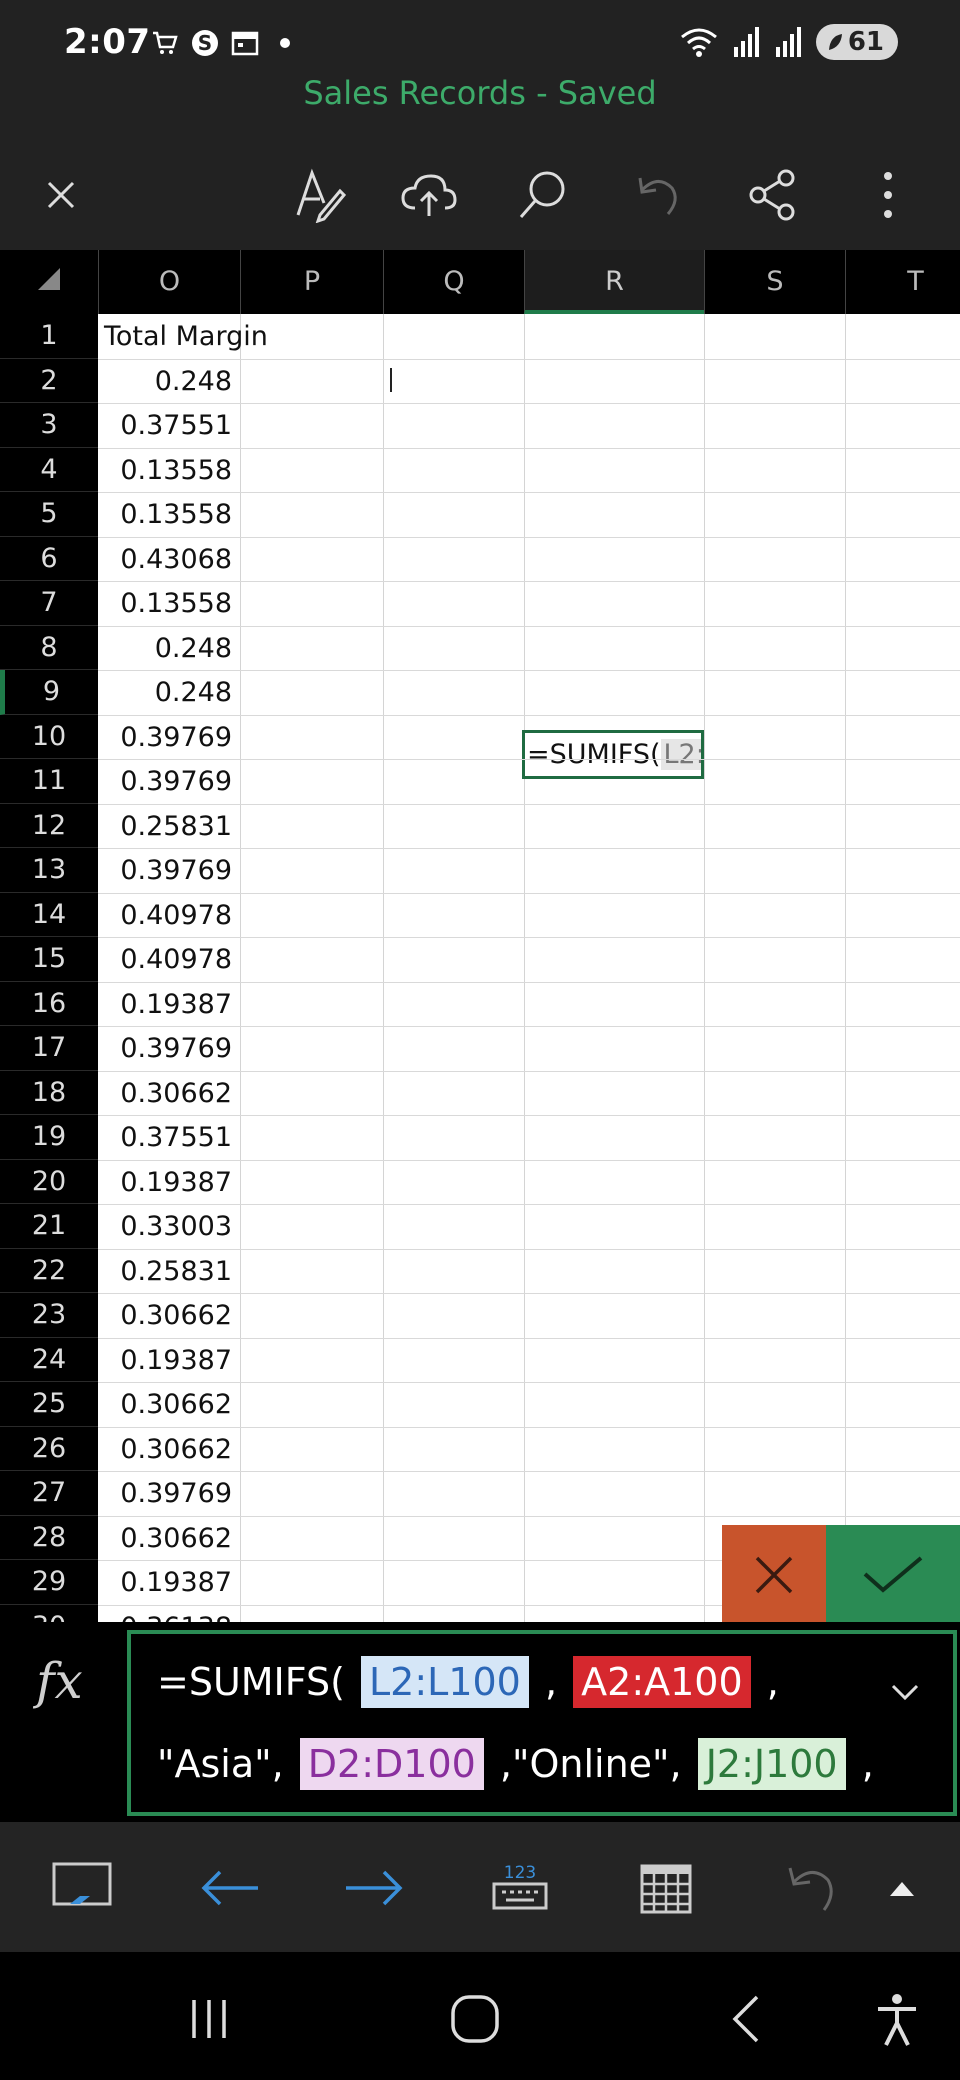  What do you see at coordinates (49, 1582) in the screenshot?
I see `row-header-29: 29` at bounding box center [49, 1582].